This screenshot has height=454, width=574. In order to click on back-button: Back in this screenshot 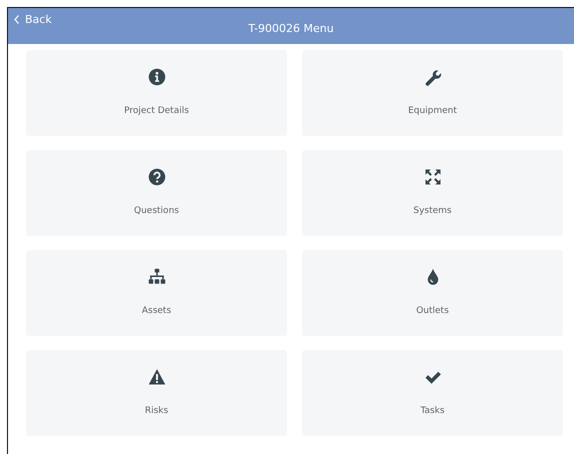, I will do `click(33, 19)`.